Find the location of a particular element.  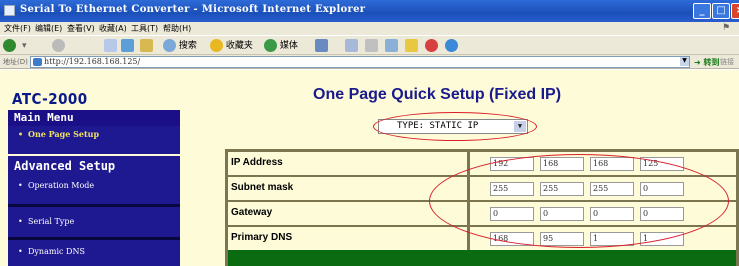

footer-bar is located at coordinates (482, 258).